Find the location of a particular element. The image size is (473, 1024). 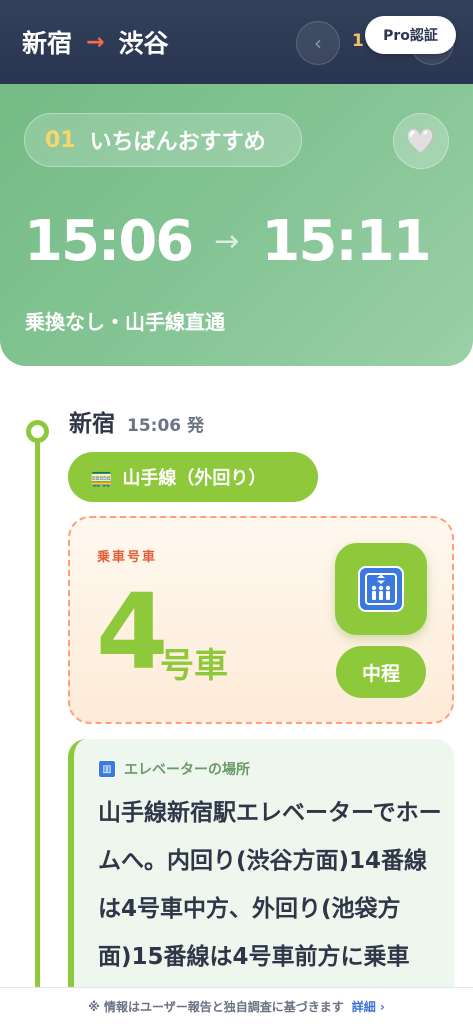

prev-route-button: ‹ is located at coordinates (318, 43).